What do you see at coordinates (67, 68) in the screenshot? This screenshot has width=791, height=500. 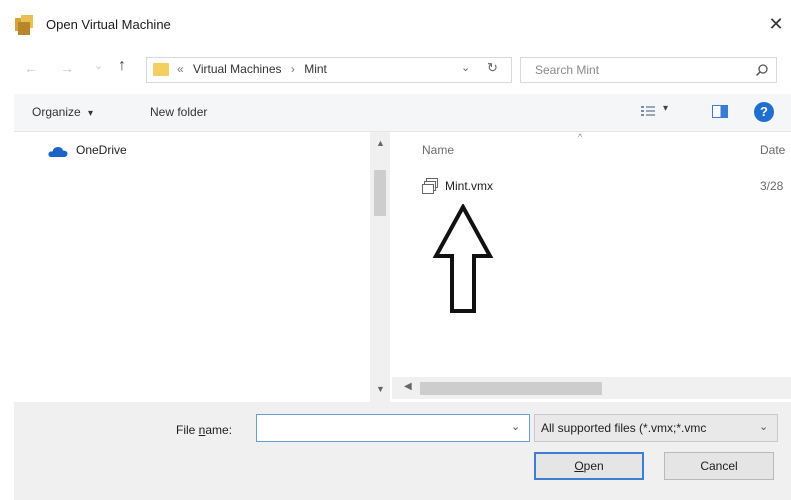 I see `forward-button: →` at bounding box center [67, 68].